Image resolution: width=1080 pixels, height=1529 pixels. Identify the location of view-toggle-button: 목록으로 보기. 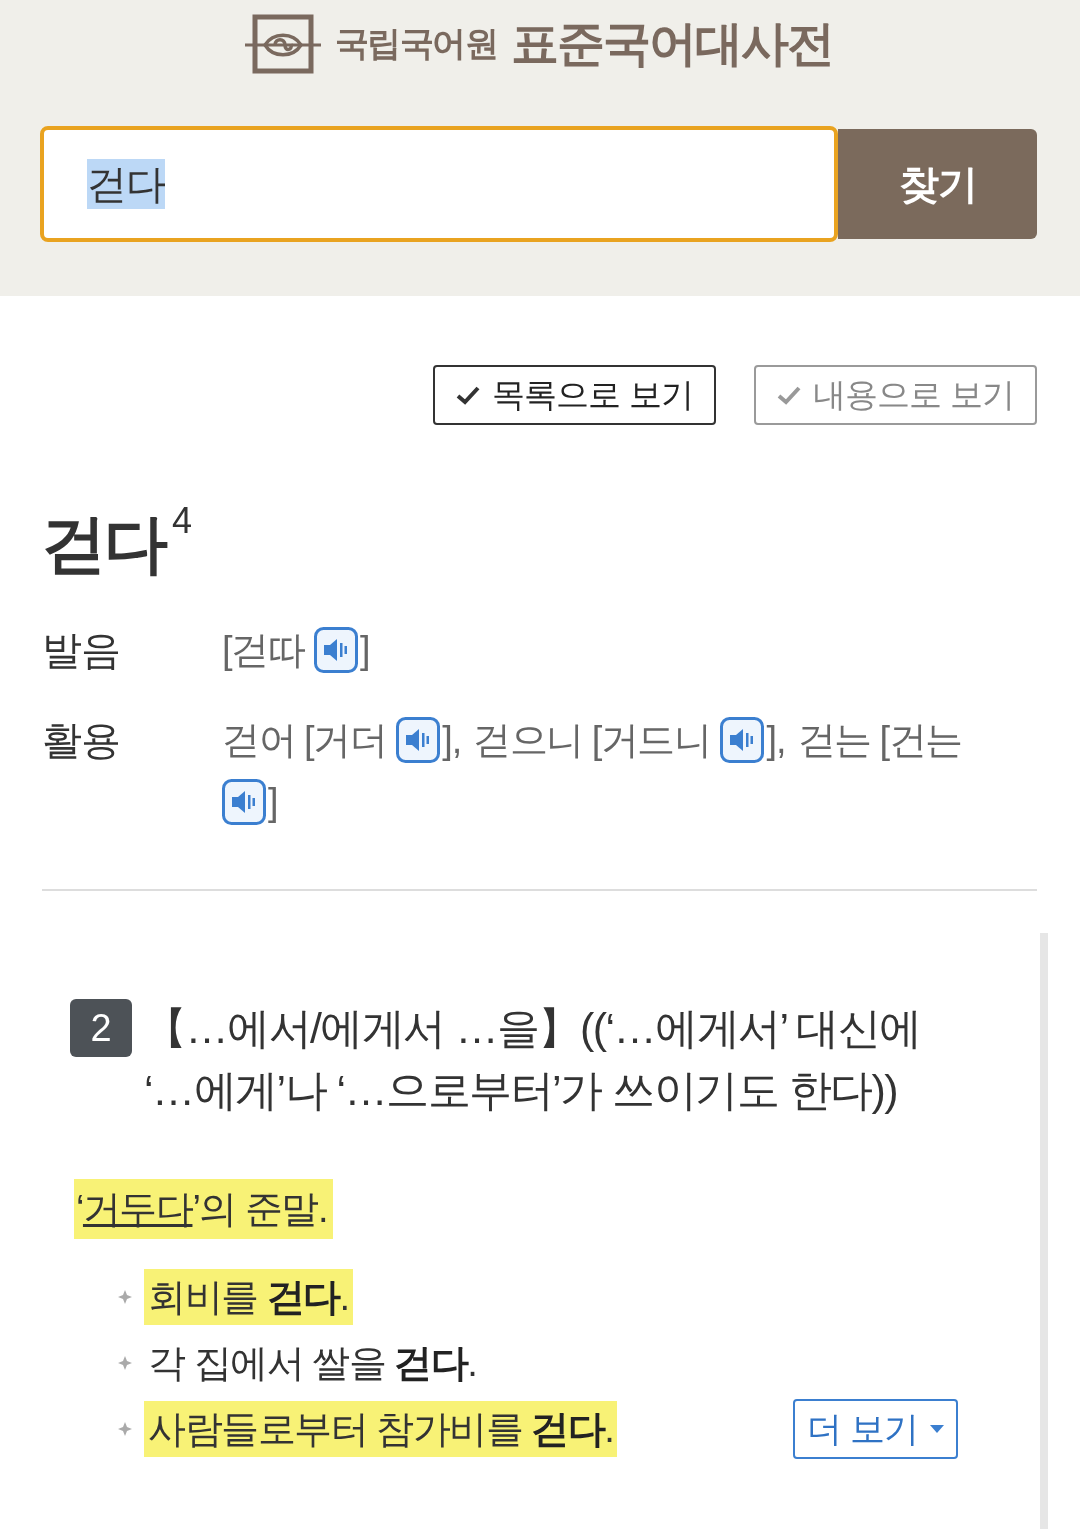
(574, 395).